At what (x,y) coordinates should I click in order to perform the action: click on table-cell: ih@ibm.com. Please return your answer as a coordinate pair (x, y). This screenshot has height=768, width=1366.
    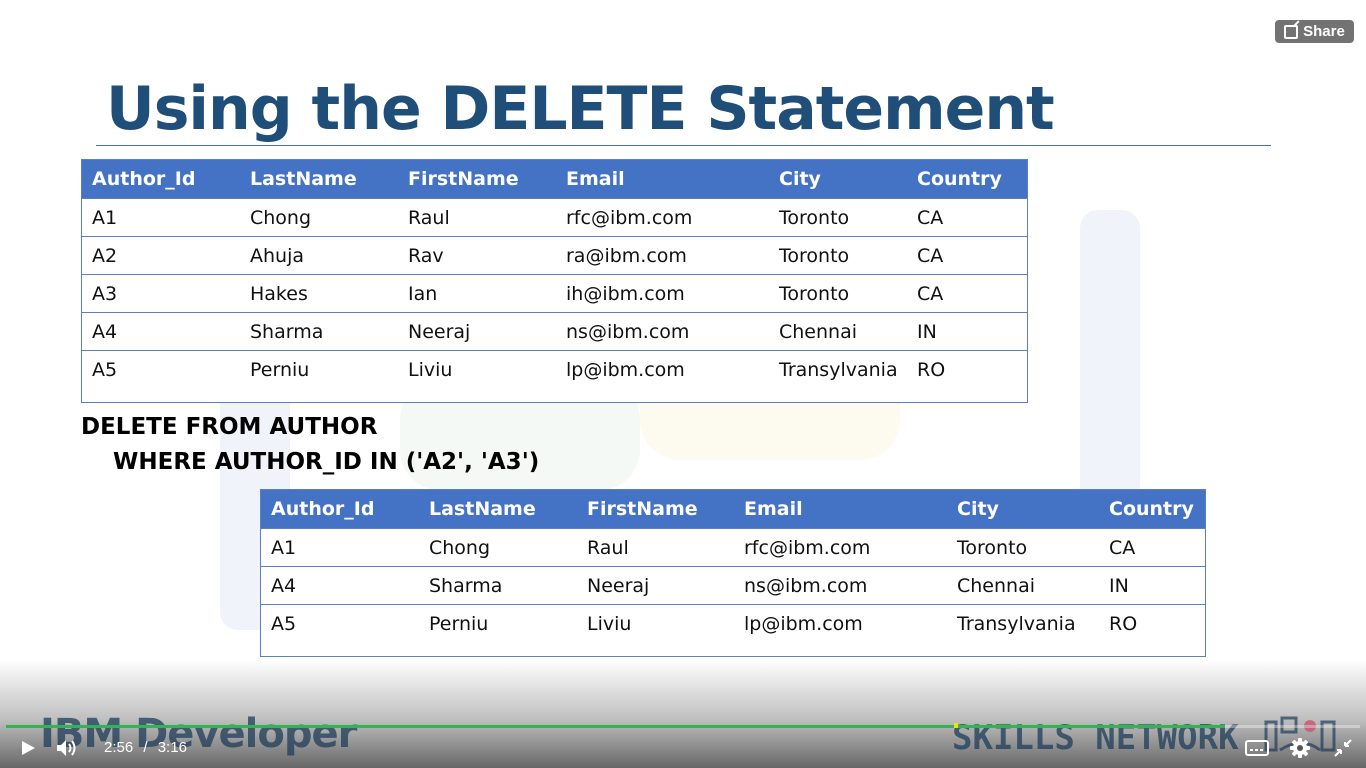
    Looking at the image, I should click on (625, 293).